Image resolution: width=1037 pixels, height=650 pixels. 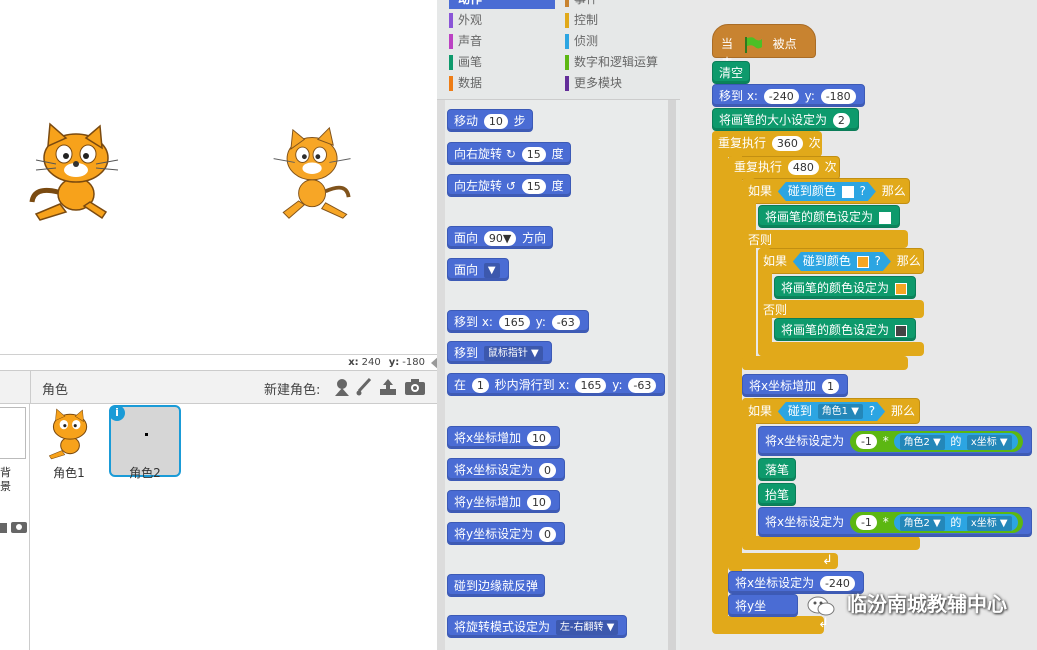 I want to click on rotate-cw-icon: ↻, so click(x=510, y=154).